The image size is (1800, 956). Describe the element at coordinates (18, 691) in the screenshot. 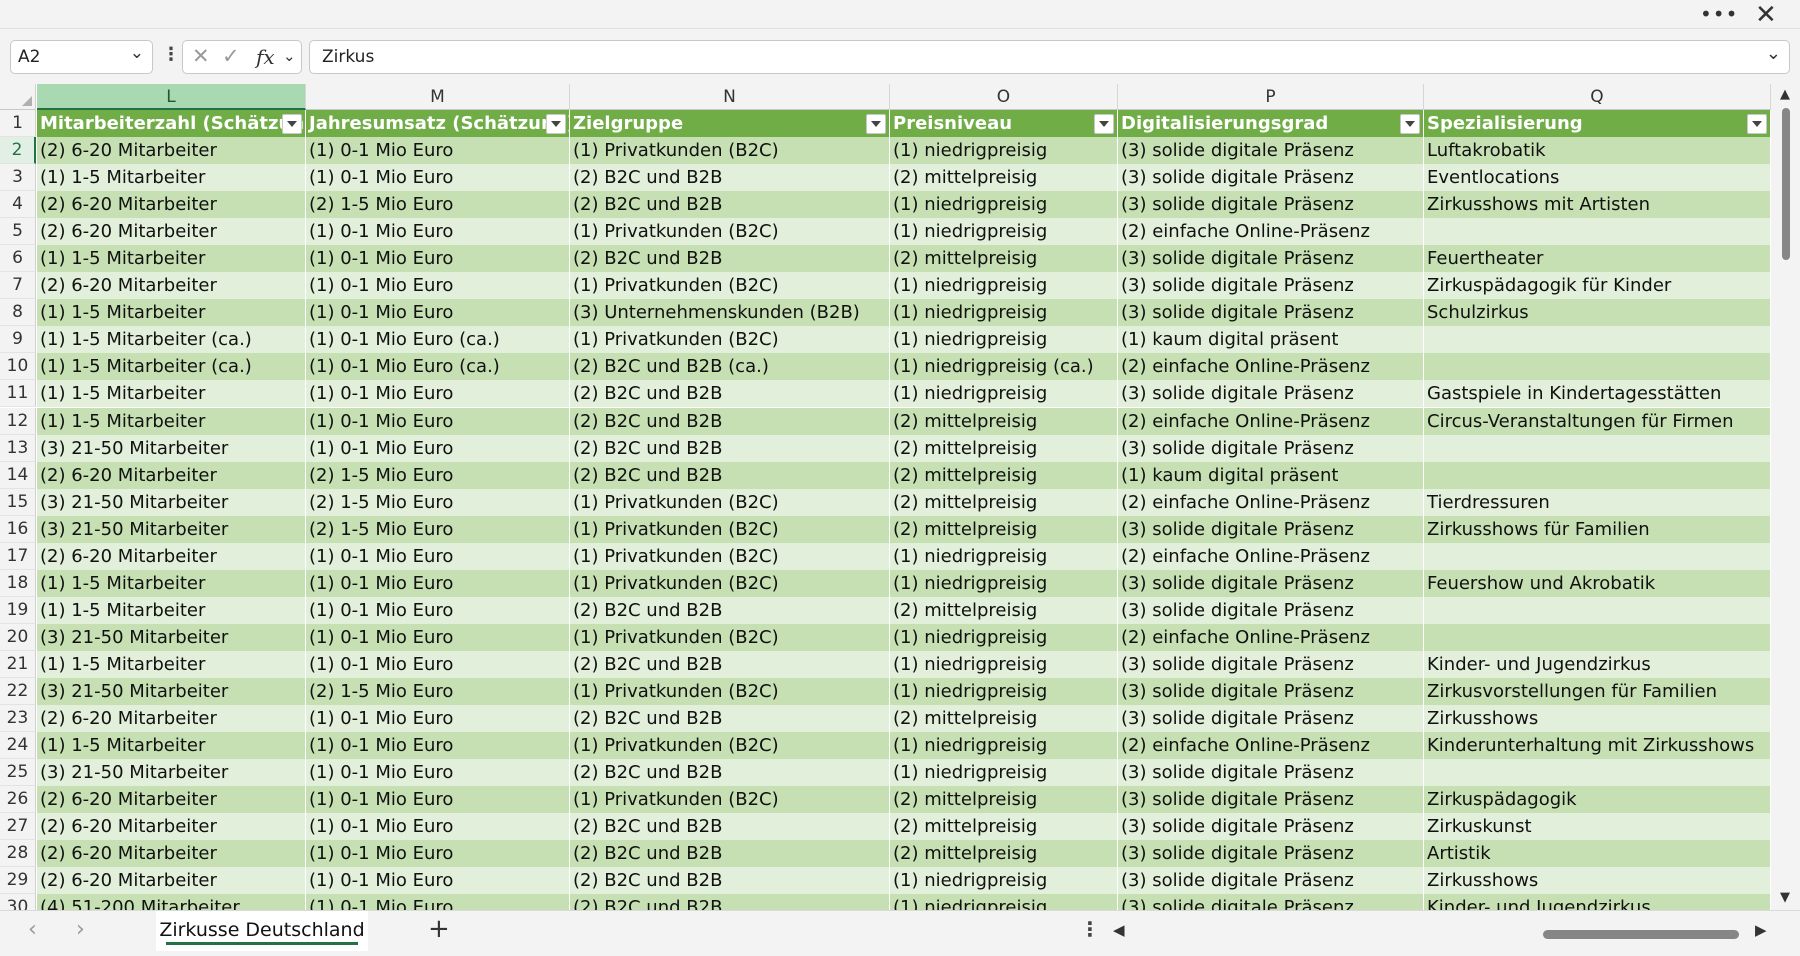

I see `row-header-22: 22` at that location.